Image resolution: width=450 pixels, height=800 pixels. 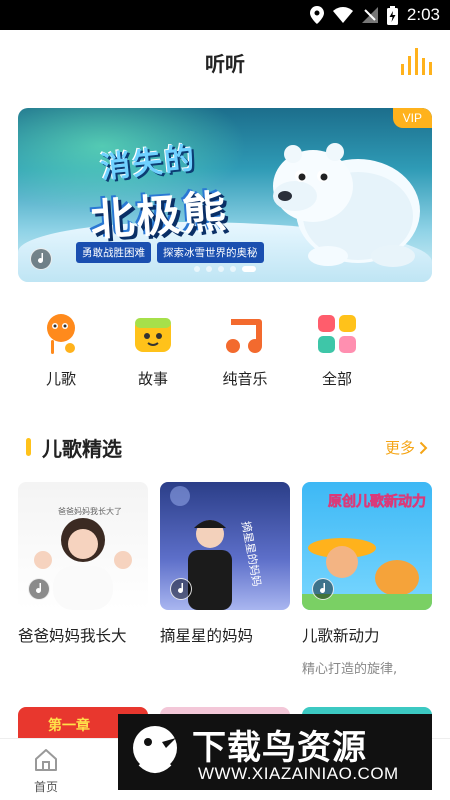 I want to click on vip-badge: VIP, so click(x=412, y=118).